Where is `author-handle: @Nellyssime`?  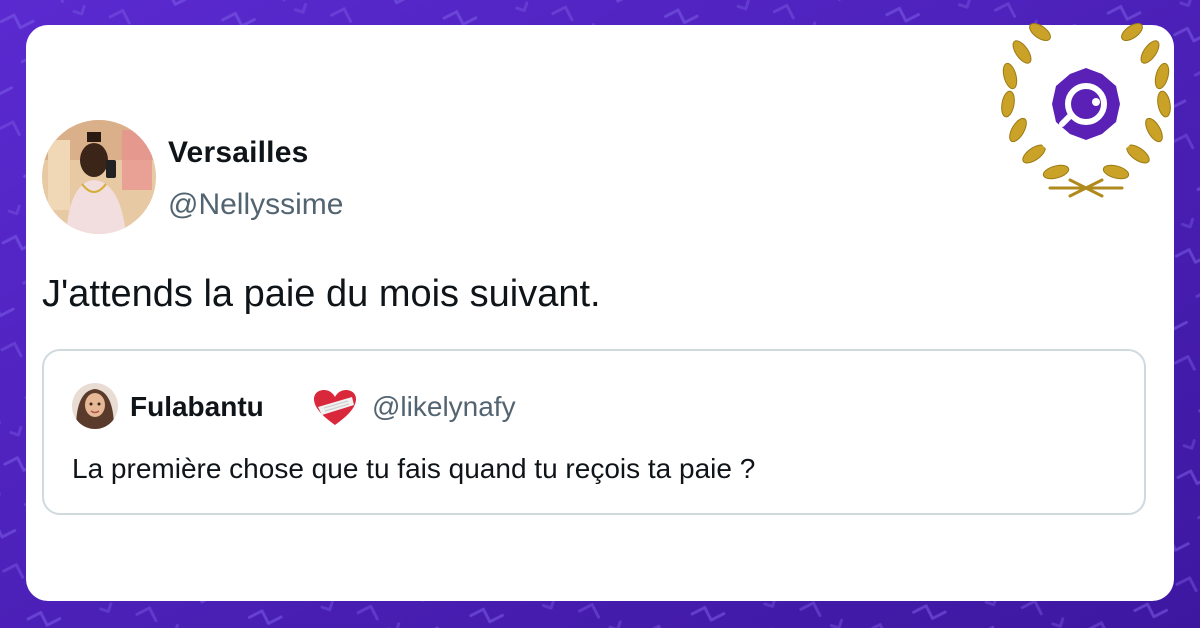
author-handle: @Nellyssime is located at coordinates (255, 205).